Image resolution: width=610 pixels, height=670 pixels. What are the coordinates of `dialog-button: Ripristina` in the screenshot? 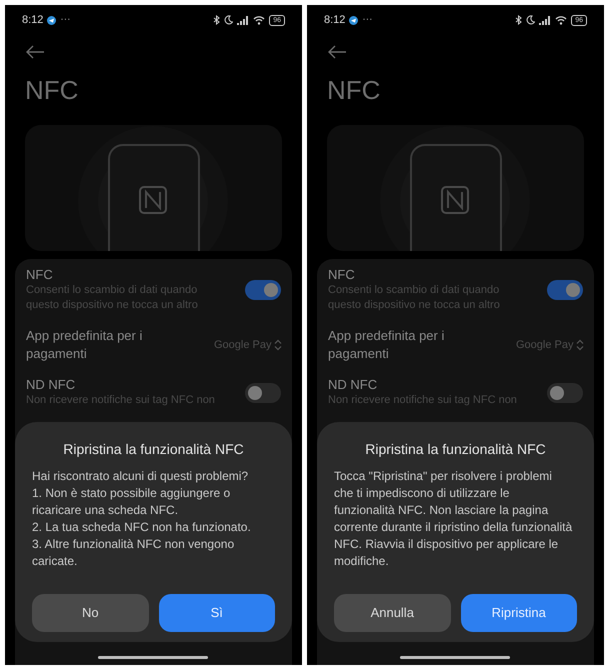 It's located at (518, 613).